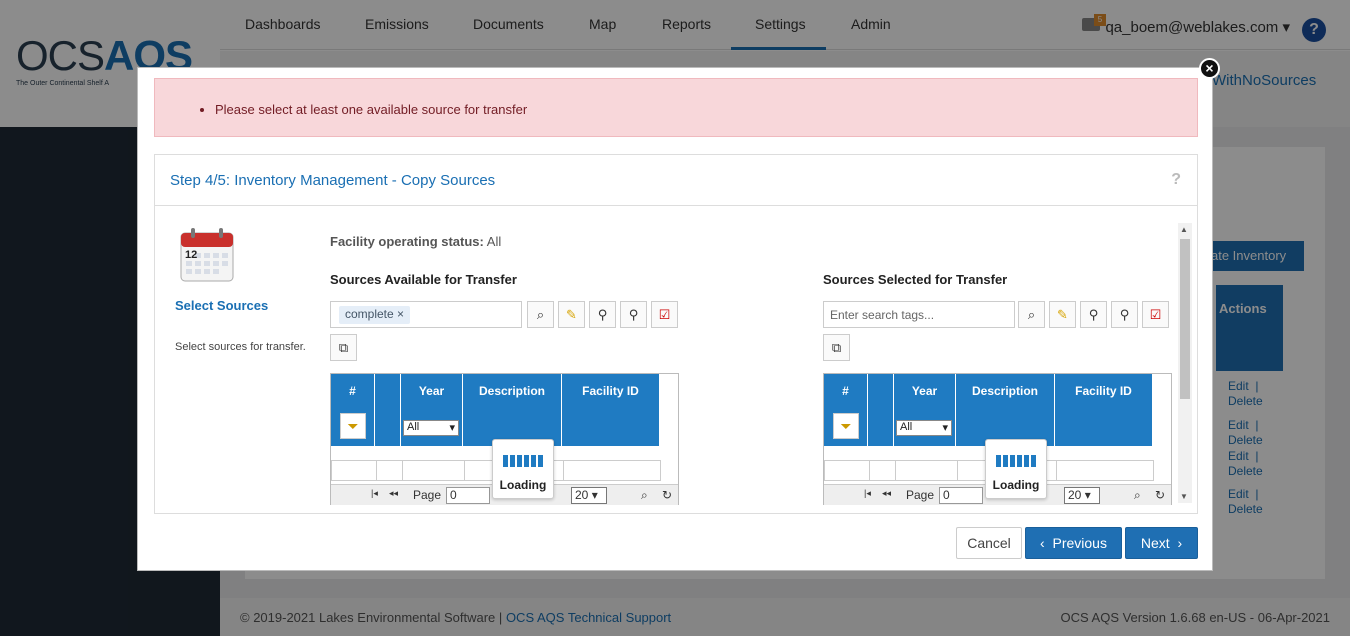  I want to click on close-icon: ×, so click(1209, 68).